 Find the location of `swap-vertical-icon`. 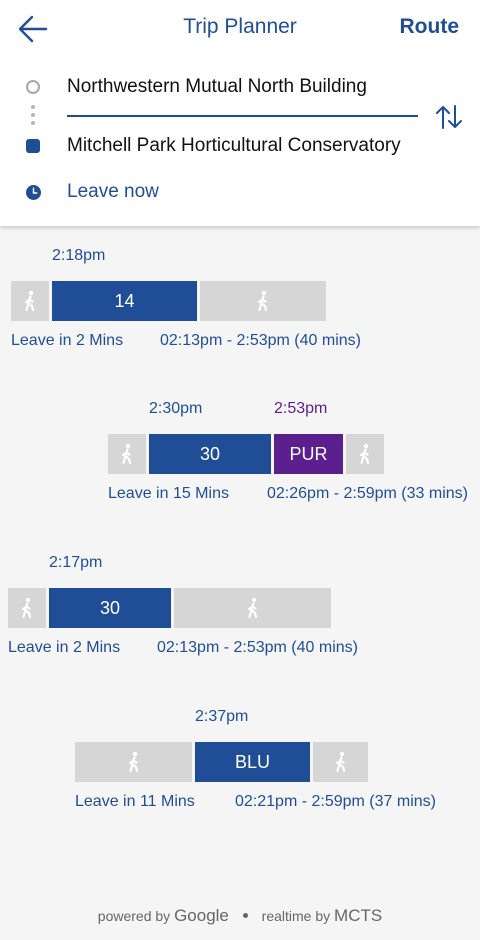

swap-vertical-icon is located at coordinates (449, 117).